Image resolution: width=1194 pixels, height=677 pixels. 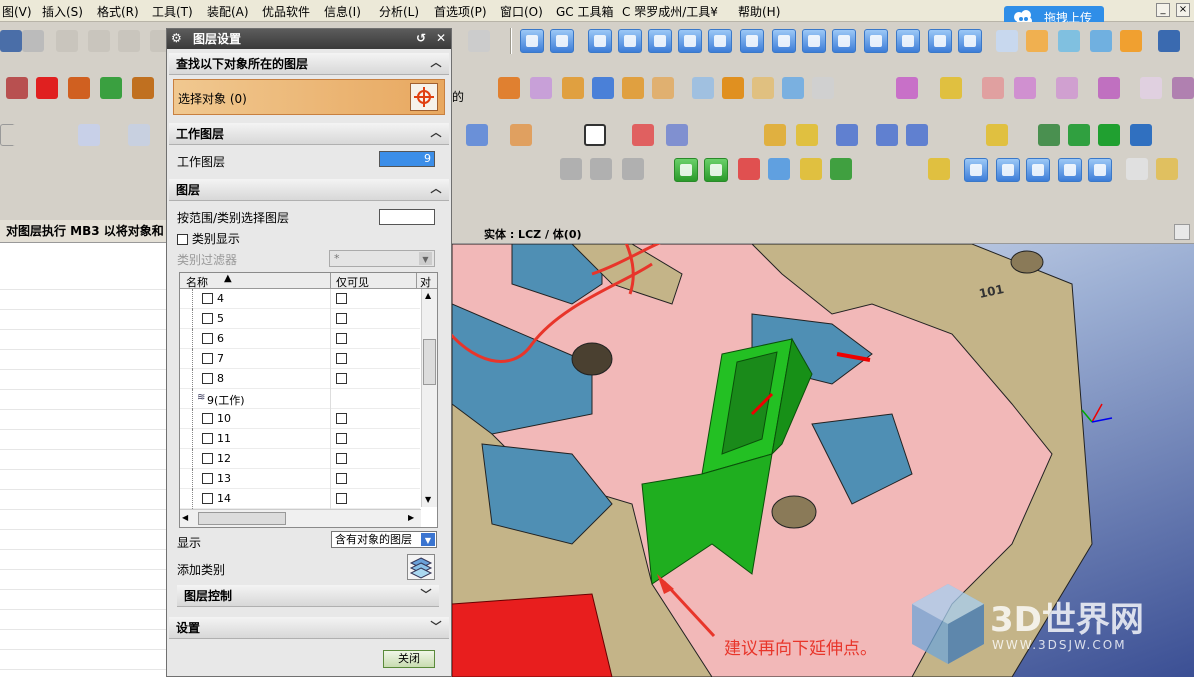 What do you see at coordinates (84, 473) in the screenshot?
I see `left-object-list` at bounding box center [84, 473].